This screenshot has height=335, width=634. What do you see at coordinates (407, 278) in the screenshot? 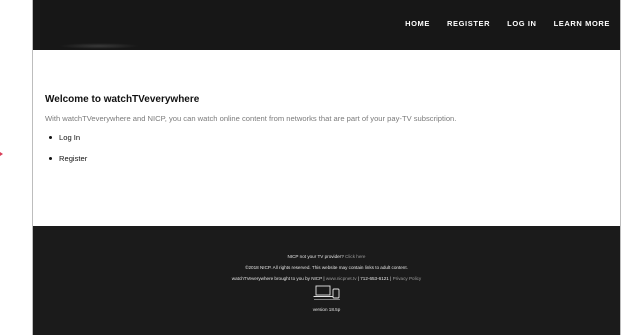
I see `privacy-policy-link: Privacy Policy` at bounding box center [407, 278].